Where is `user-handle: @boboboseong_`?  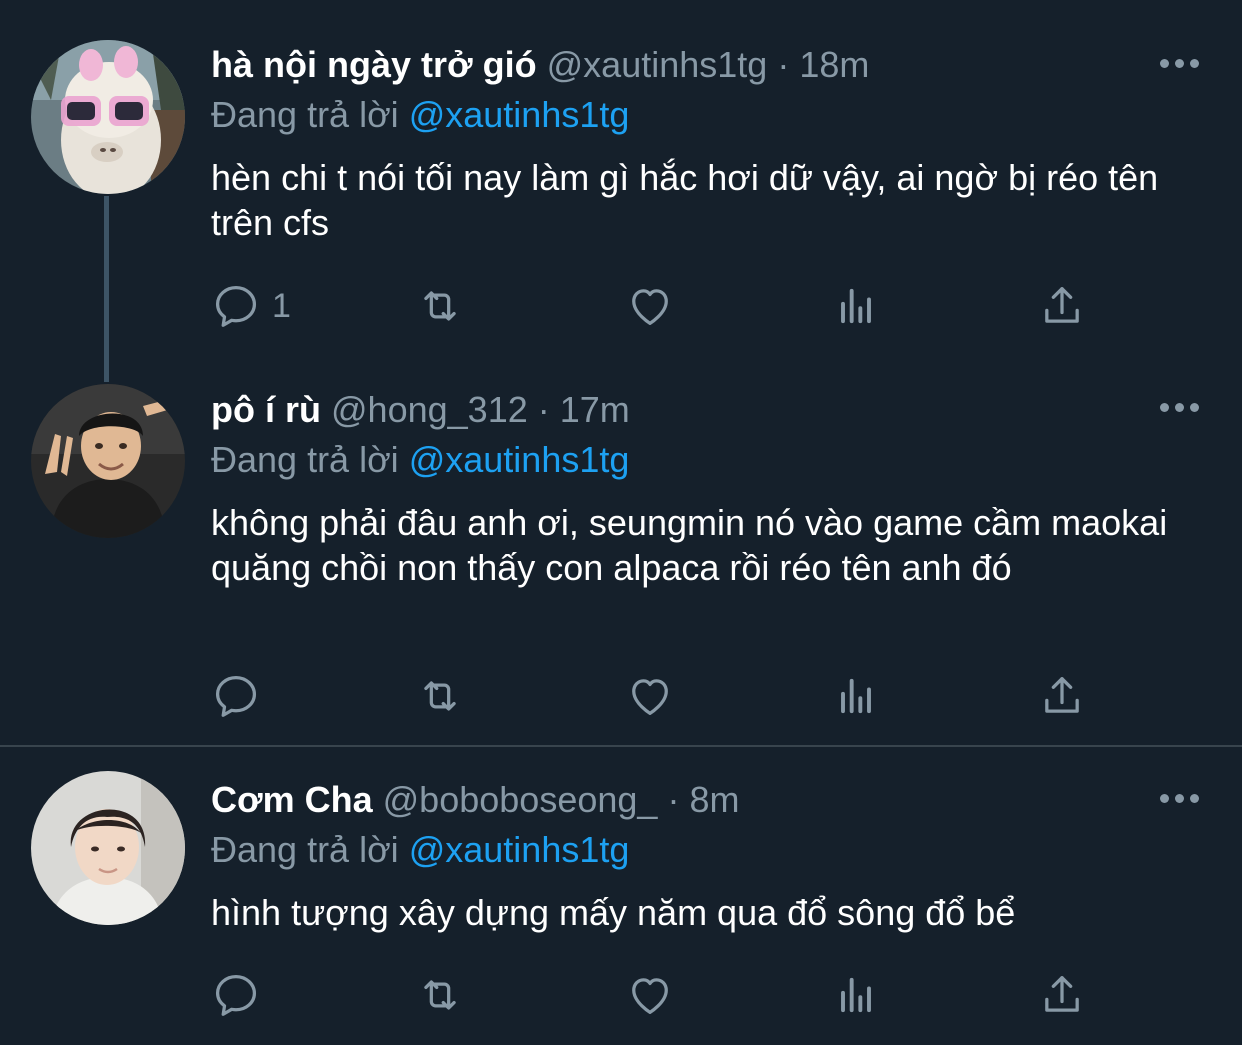 user-handle: @boboboseong_ is located at coordinates (520, 799).